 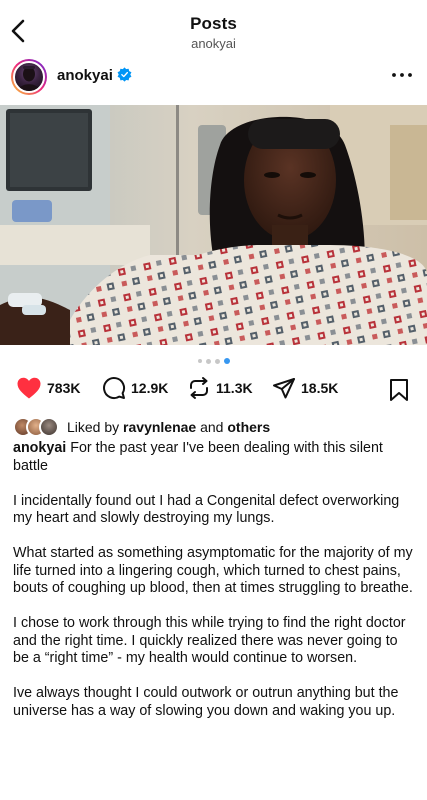 What do you see at coordinates (284, 388) in the screenshot?
I see `paper-plane-icon` at bounding box center [284, 388].